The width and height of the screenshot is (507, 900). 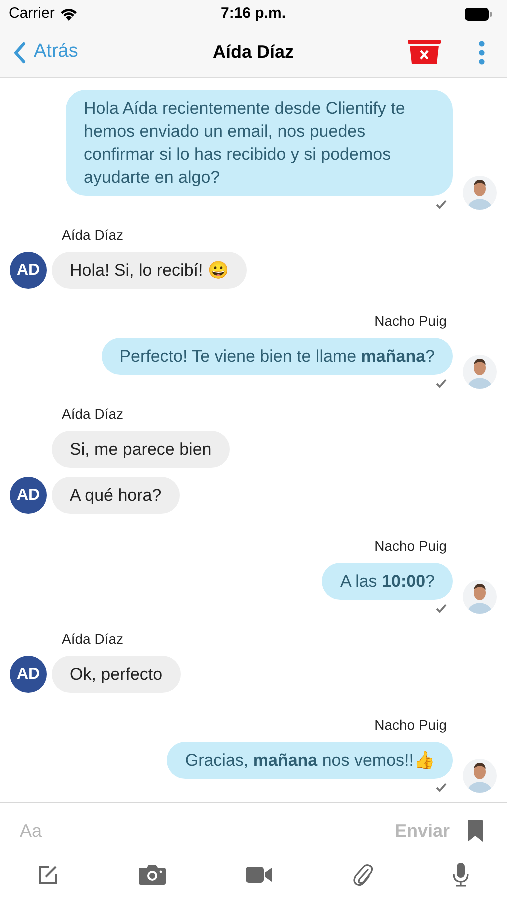 What do you see at coordinates (116, 495) in the screenshot?
I see `message-bubble: A qué hora?` at bounding box center [116, 495].